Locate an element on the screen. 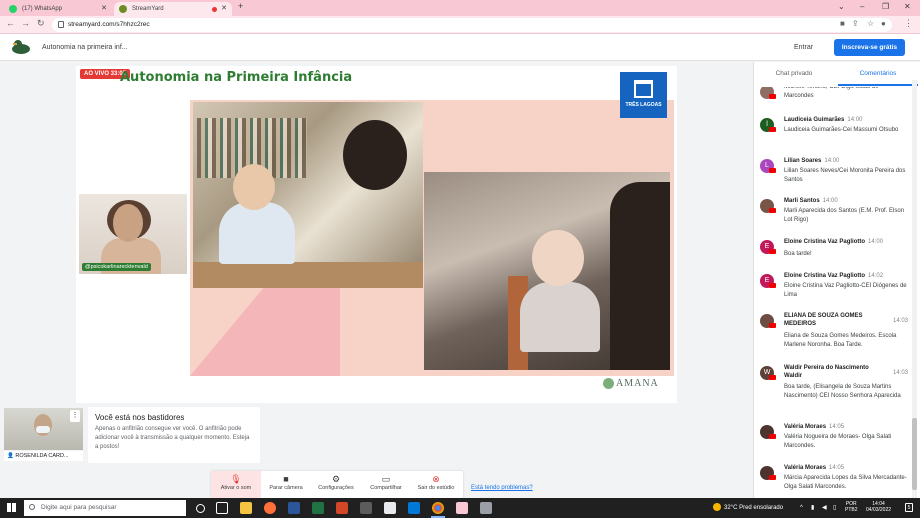  streamyard-icon is located at coordinates (123, 9).